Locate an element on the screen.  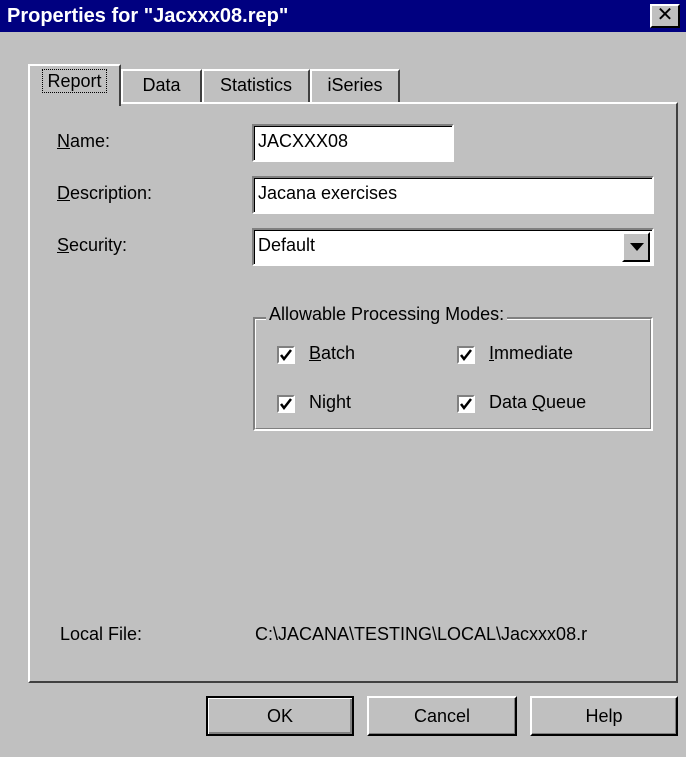
tab-data: Data is located at coordinates (161, 85).